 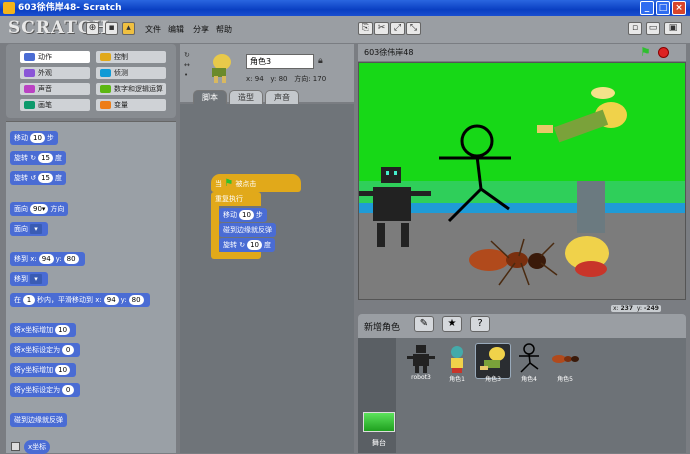 I want to click on sprite-label: 角色3, so click(x=493, y=379).